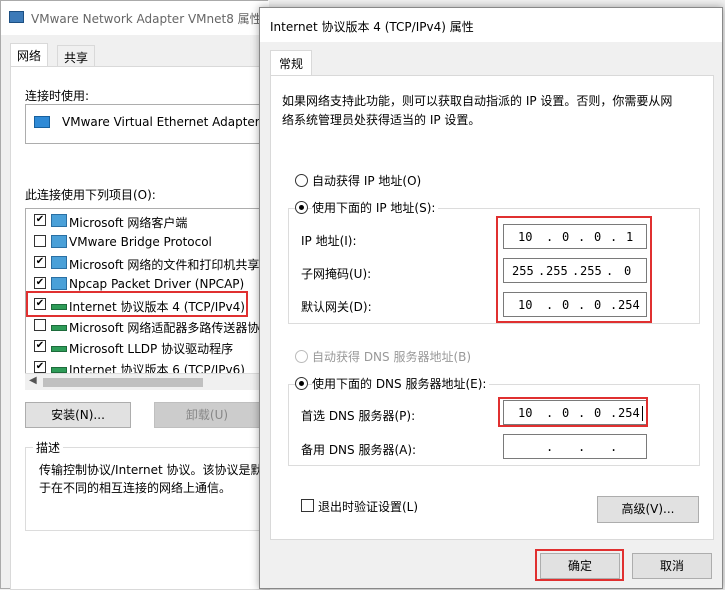 The width and height of the screenshot is (725, 590). What do you see at coordinates (358, 416) in the screenshot?
I see `preferred-dns-label: 首选 DNS 服务器(P):` at bounding box center [358, 416].